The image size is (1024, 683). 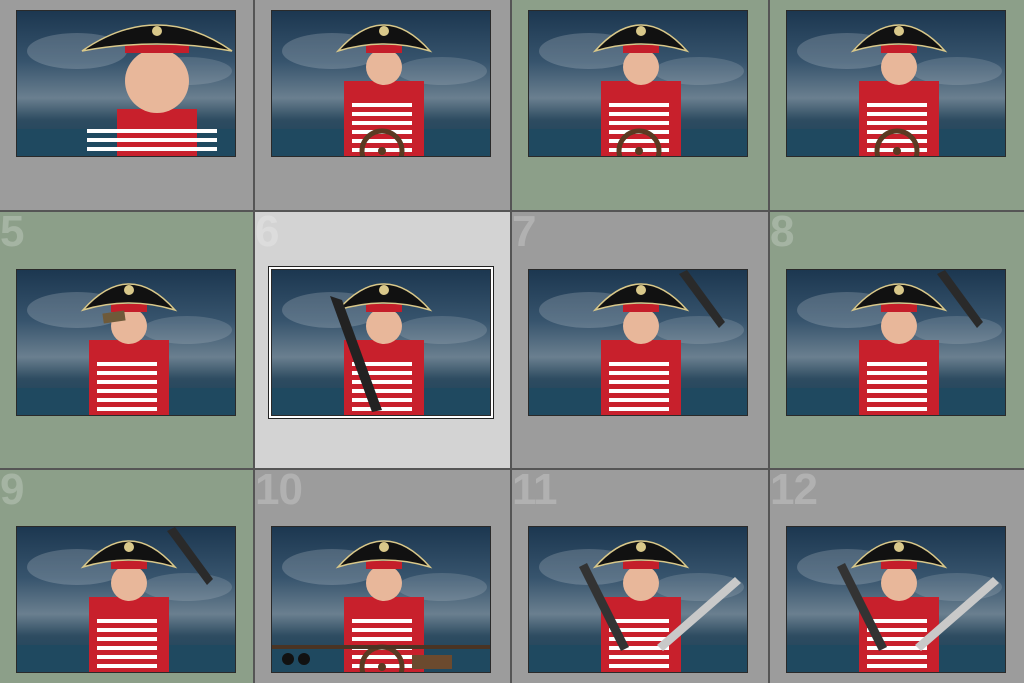 I want to click on grid-cell-3: 3, so click(x=640, y=105).